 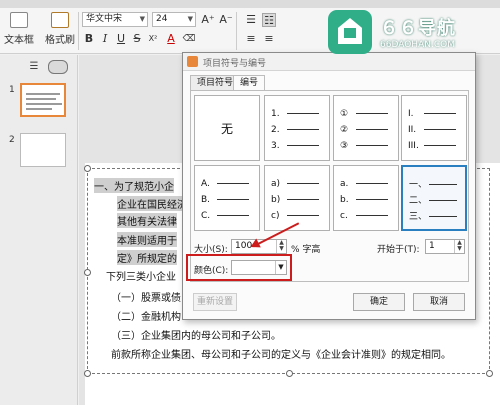 I want to click on slide-number: 2, so click(x=12, y=140).